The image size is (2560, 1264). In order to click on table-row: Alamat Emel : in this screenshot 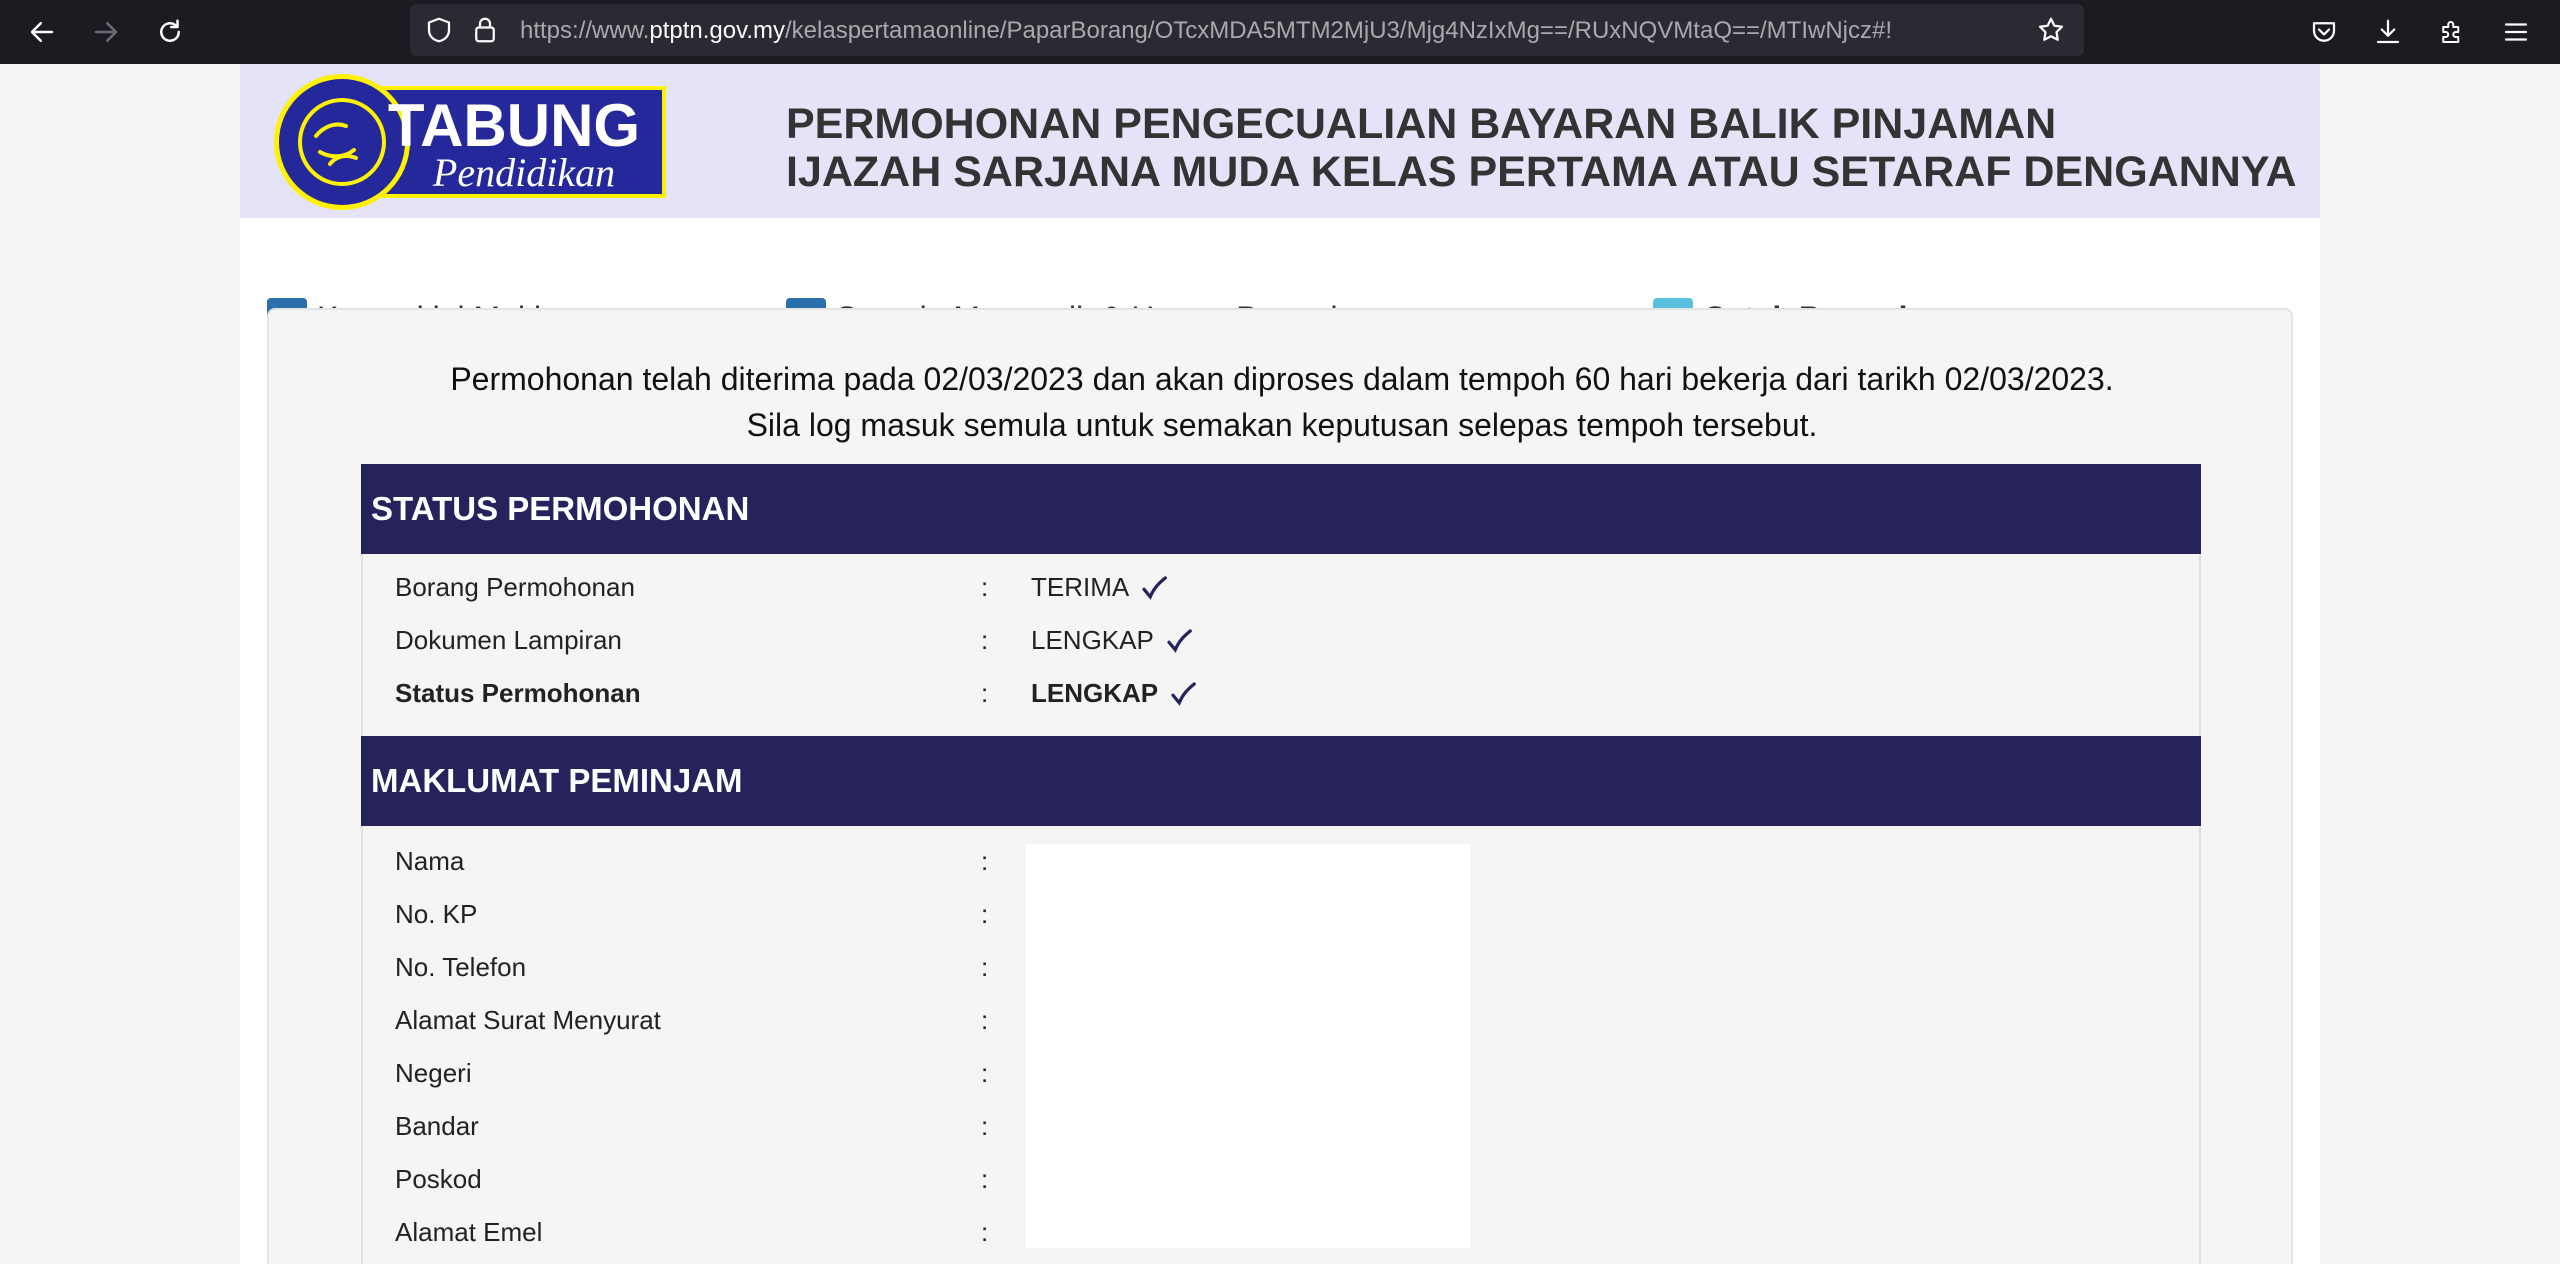, I will do `click(1281, 1231)`.